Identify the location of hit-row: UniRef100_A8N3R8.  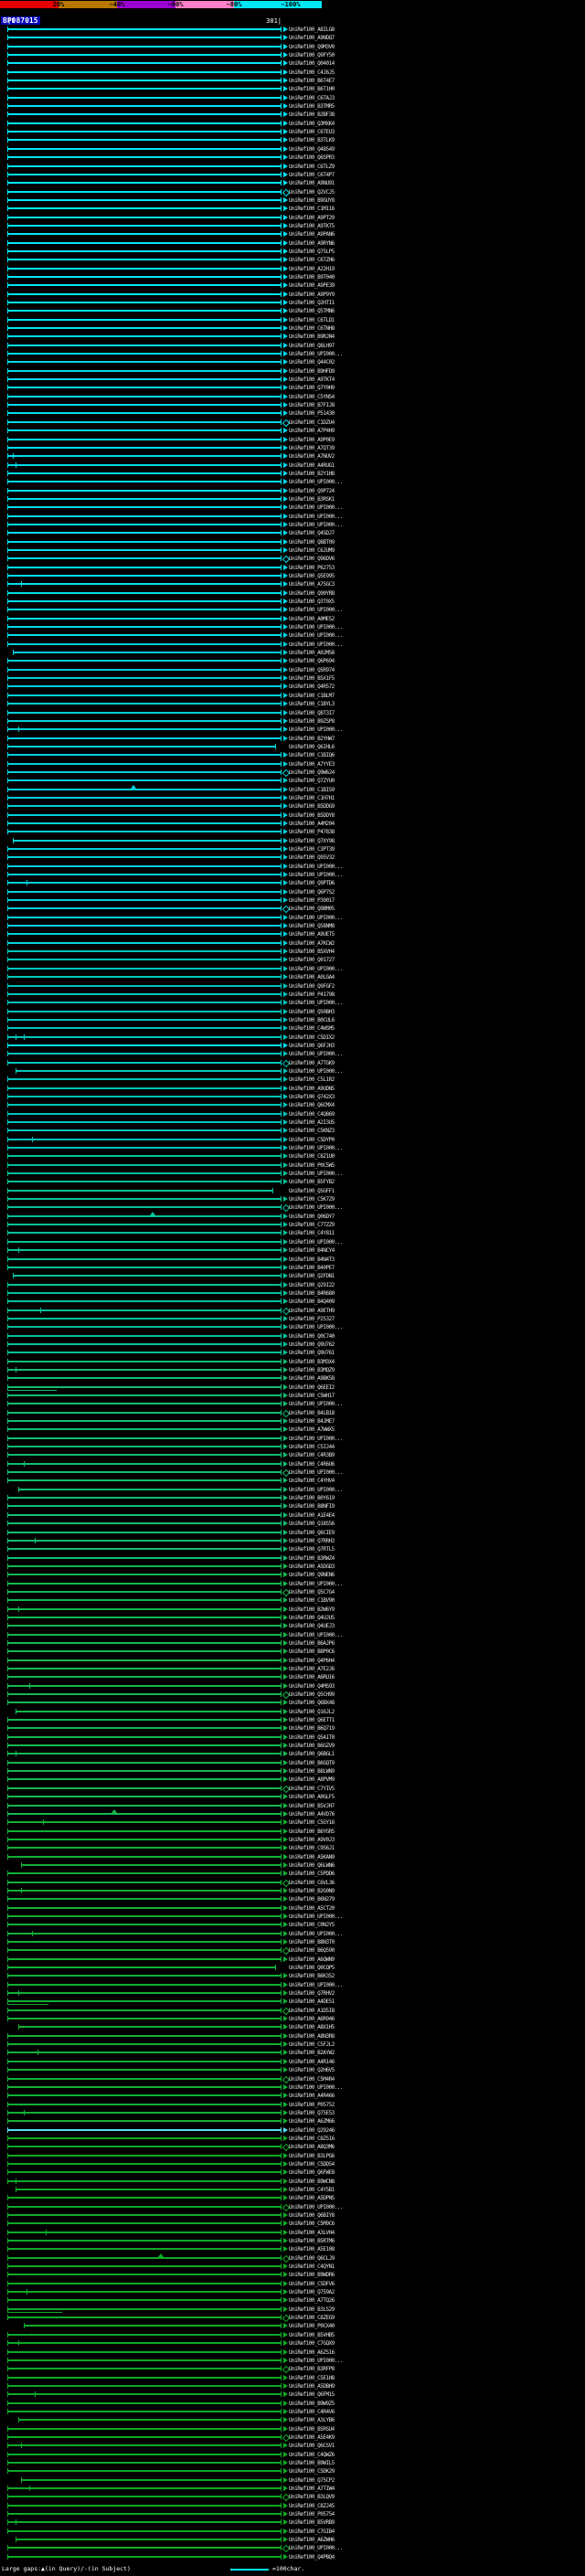
(293, 2036).